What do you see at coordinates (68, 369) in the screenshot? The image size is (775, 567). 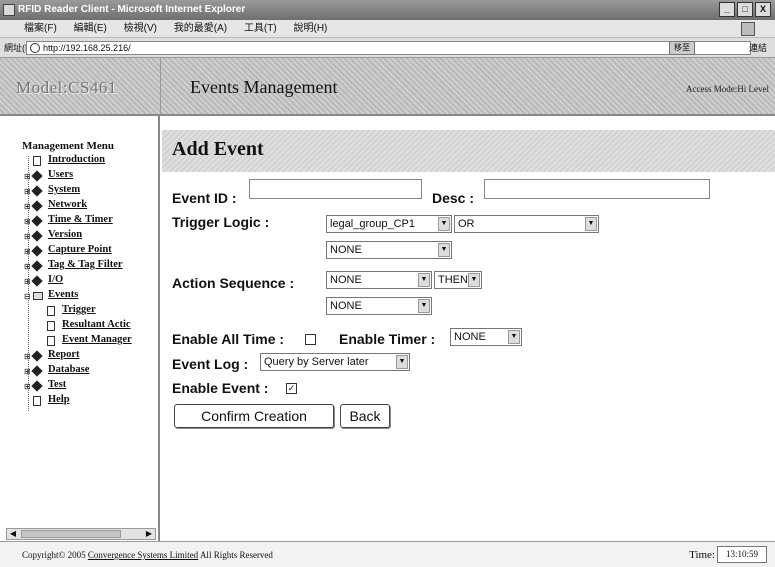 I see `sidebar-item-label: Database` at bounding box center [68, 369].